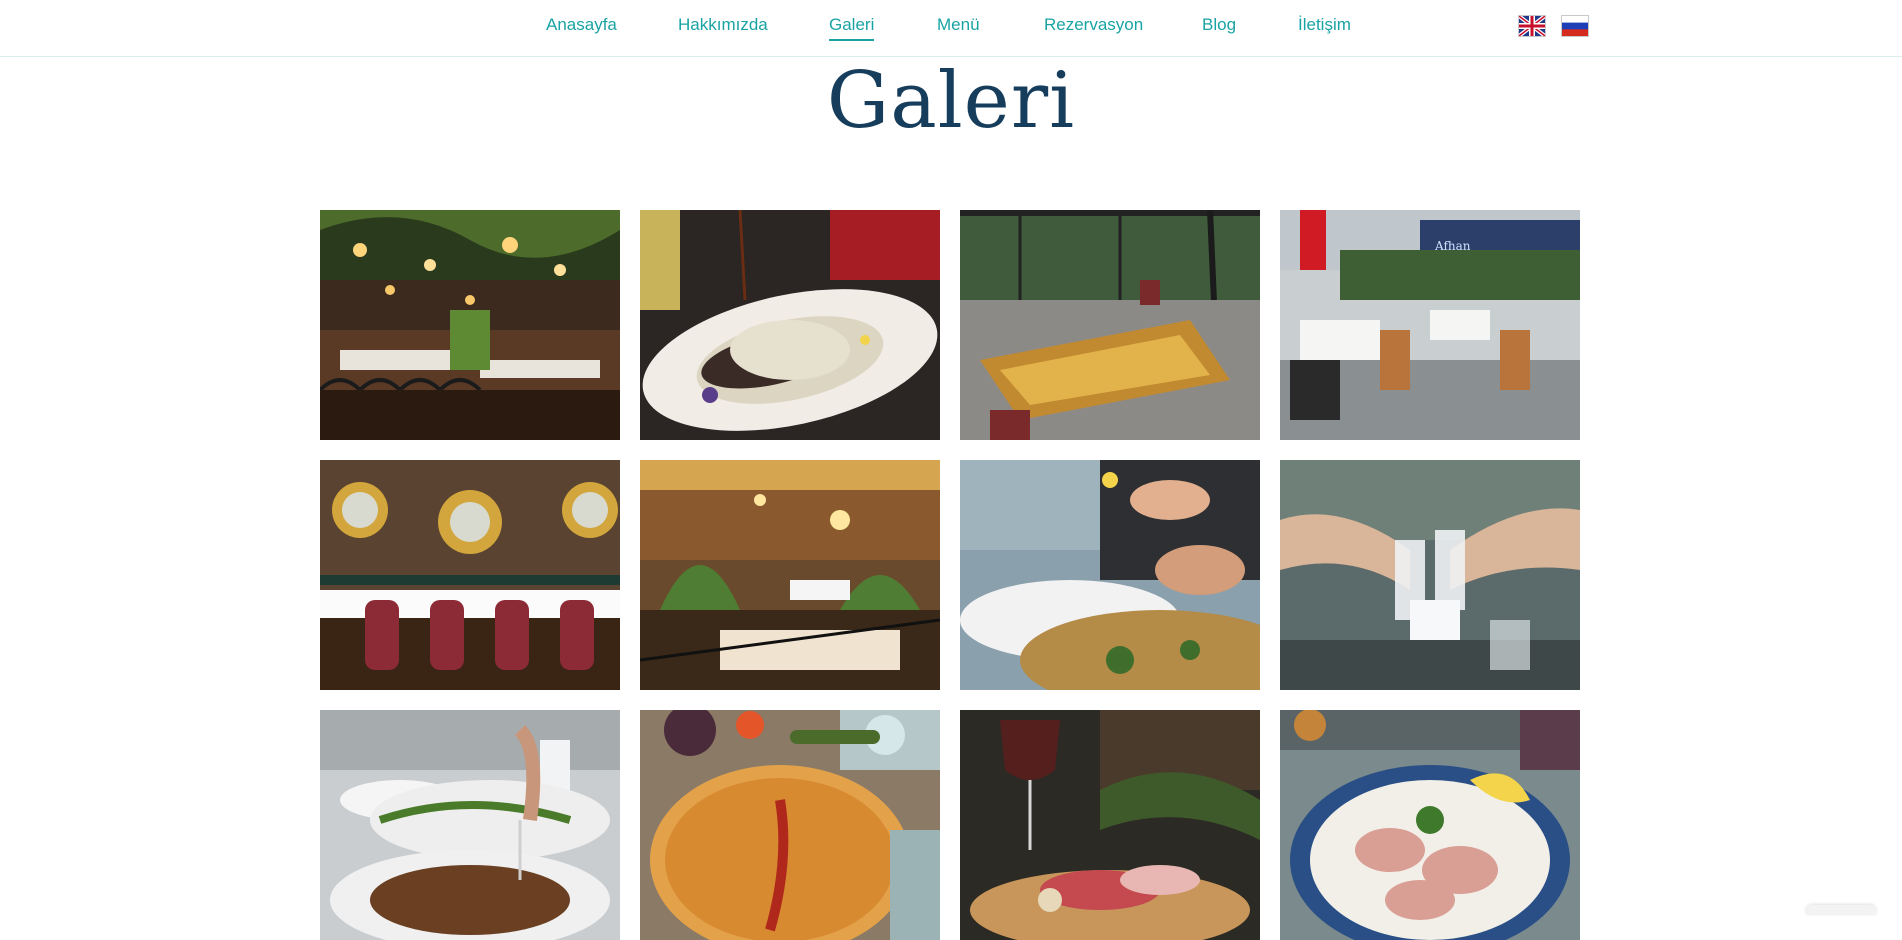 The image size is (1902, 940). I want to click on russian-flag-icon, so click(1575, 26).